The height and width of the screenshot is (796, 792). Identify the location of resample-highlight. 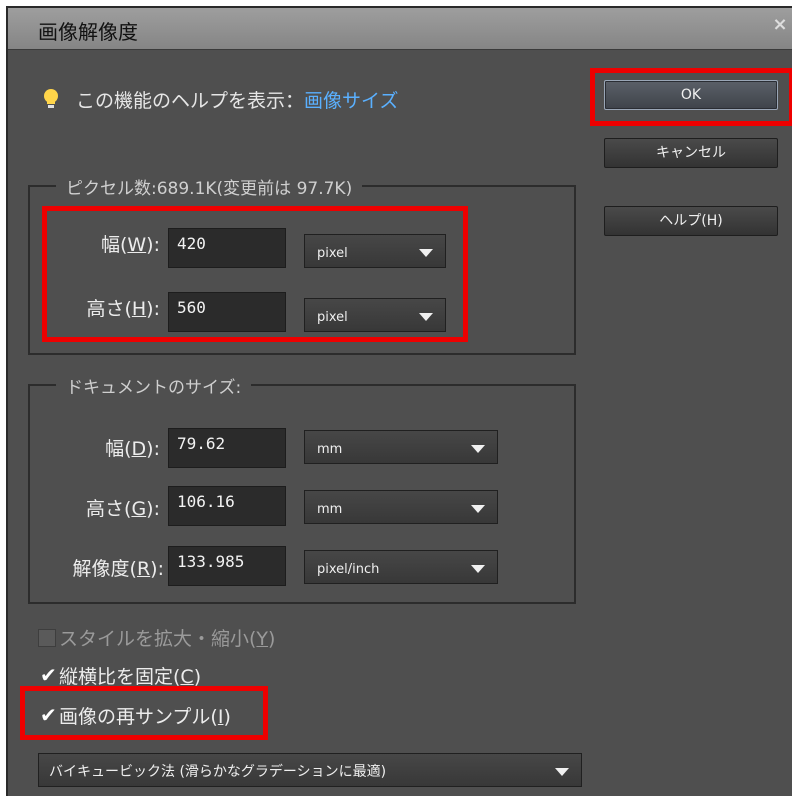
(144, 713).